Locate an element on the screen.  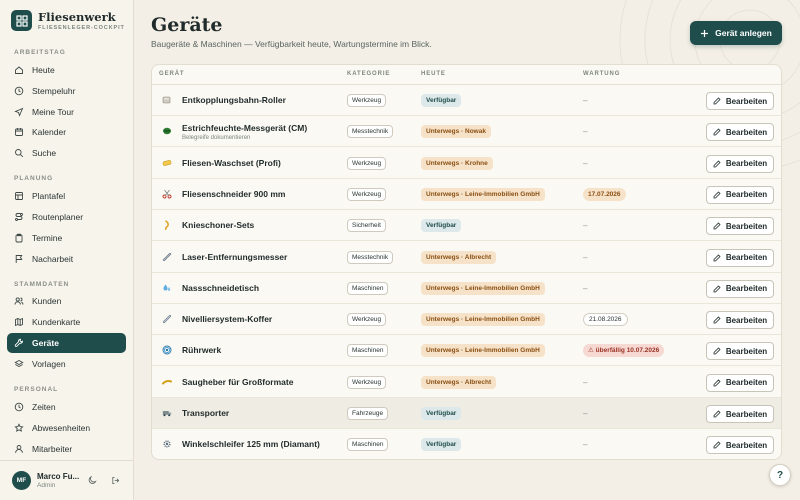
knee-icon is located at coordinates (166, 225).